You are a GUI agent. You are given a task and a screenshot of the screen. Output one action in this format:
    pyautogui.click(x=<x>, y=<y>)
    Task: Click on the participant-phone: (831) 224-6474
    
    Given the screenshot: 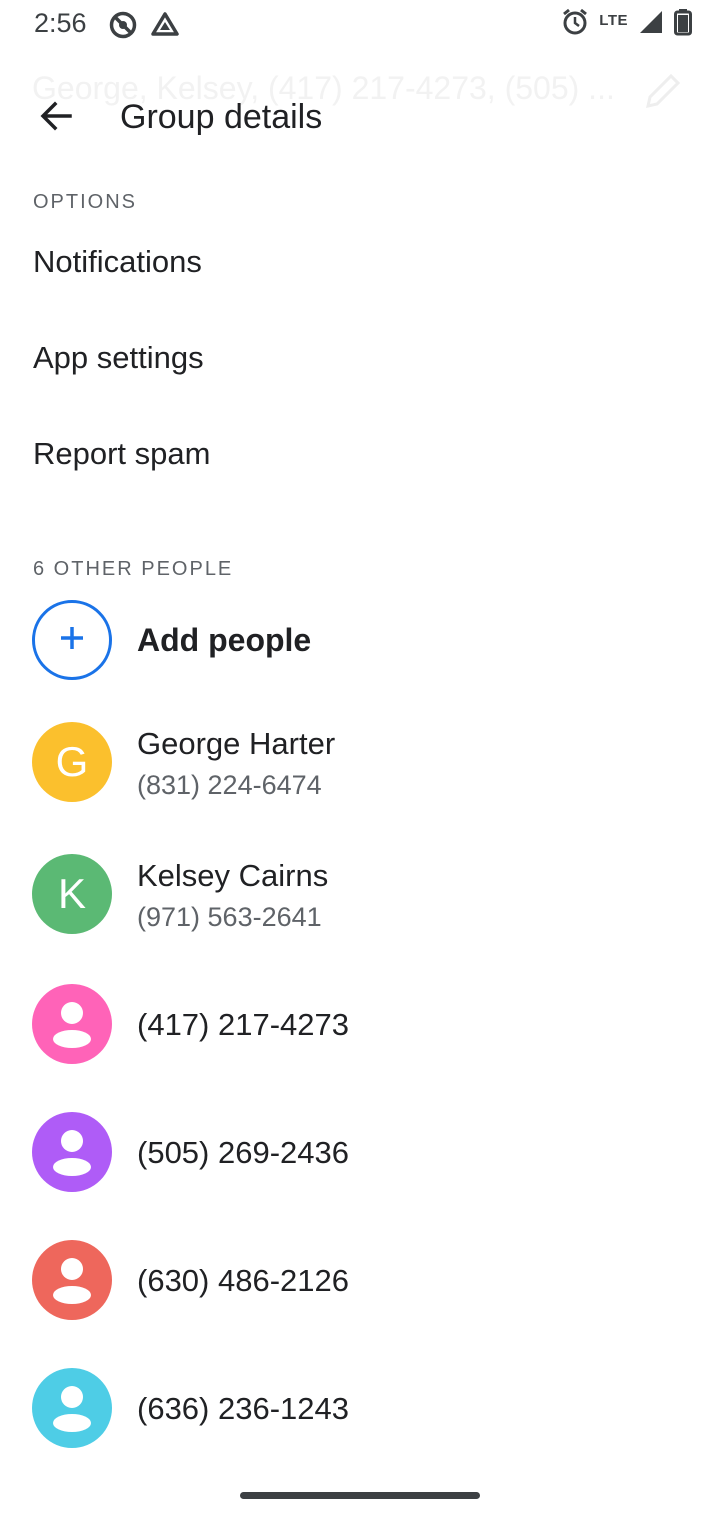 What is the action you would take?
    pyautogui.click(x=229, y=785)
    